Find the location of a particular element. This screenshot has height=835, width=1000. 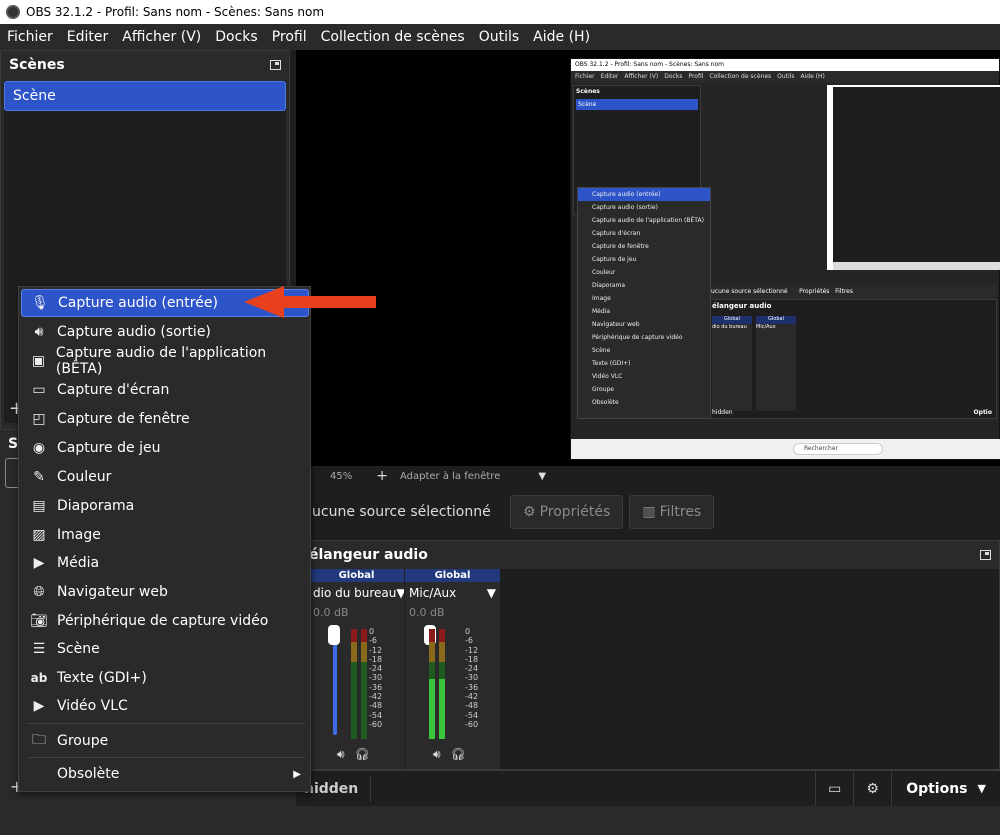

filters-button: ▥ Filtres is located at coordinates (672, 512).